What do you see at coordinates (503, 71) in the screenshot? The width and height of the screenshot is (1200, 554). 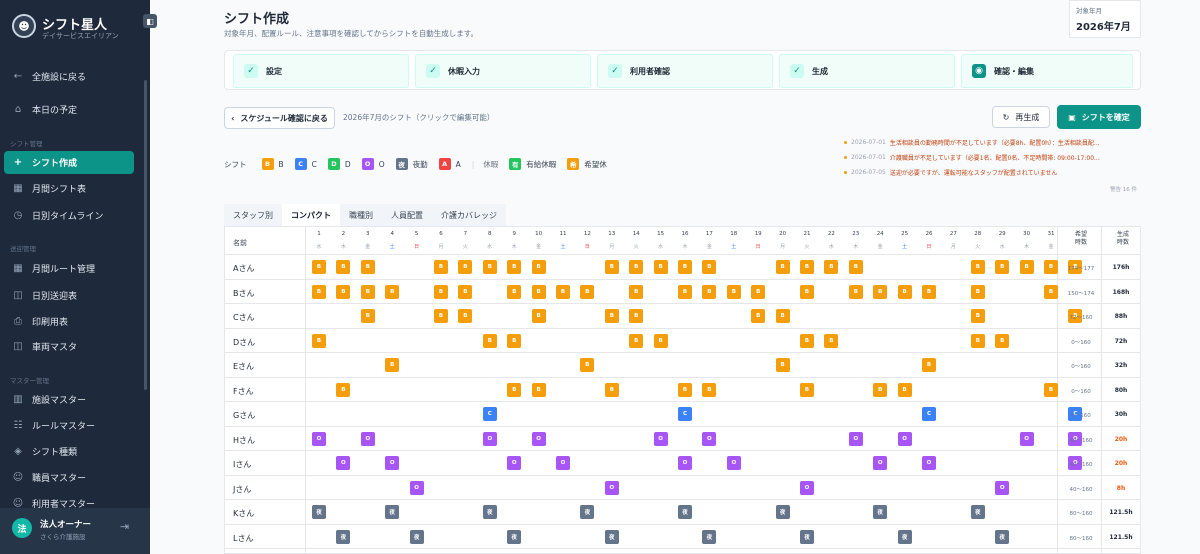 I see `step-leave: ✓ 休暇入力` at bounding box center [503, 71].